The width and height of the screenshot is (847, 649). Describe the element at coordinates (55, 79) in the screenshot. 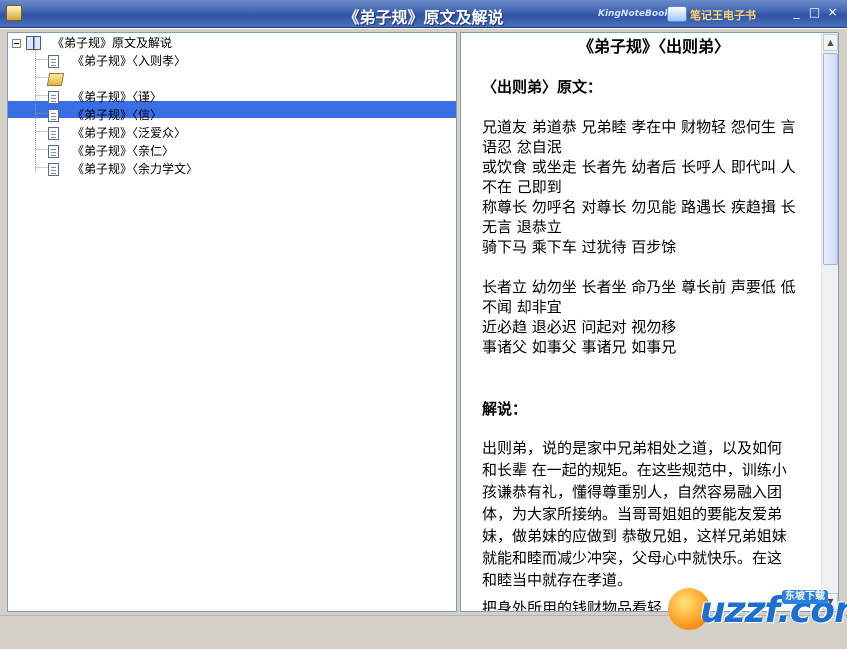

I see `open-document-icon` at that location.